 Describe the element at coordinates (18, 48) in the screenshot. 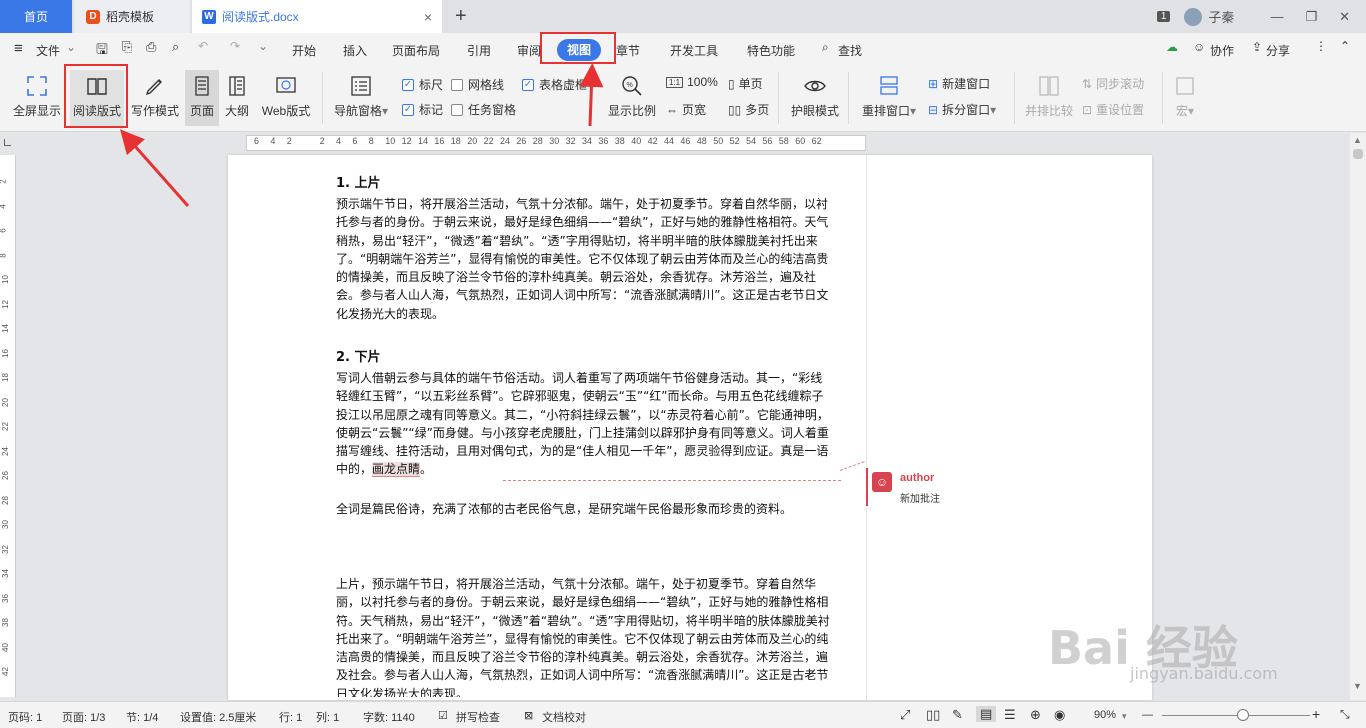

I see `hamburger-icon: ≡` at that location.